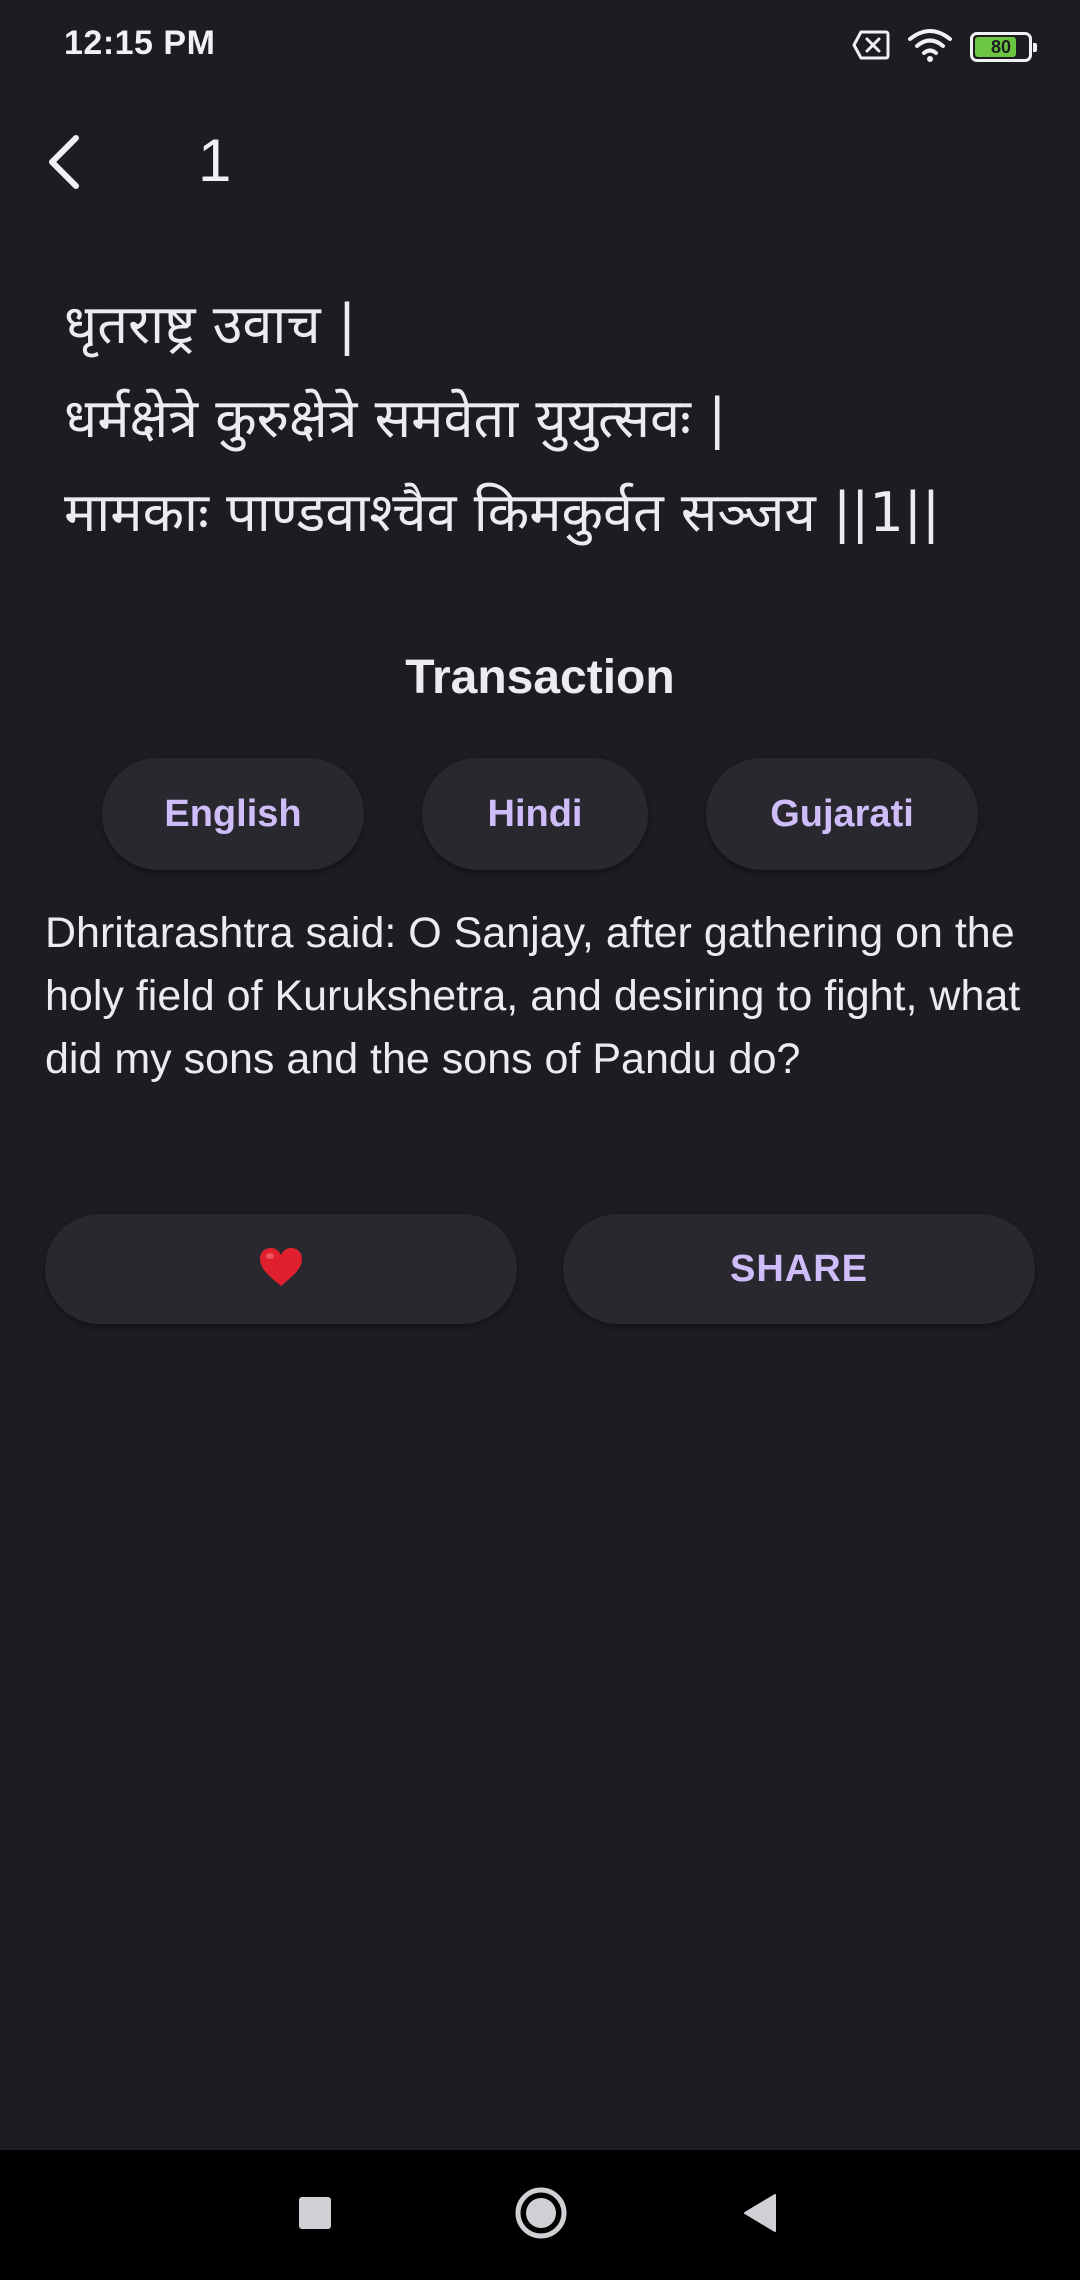 Image resolution: width=1080 pixels, height=2280 pixels. What do you see at coordinates (540, 48) in the screenshot?
I see `status-bar: 12:15 PM 80` at bounding box center [540, 48].